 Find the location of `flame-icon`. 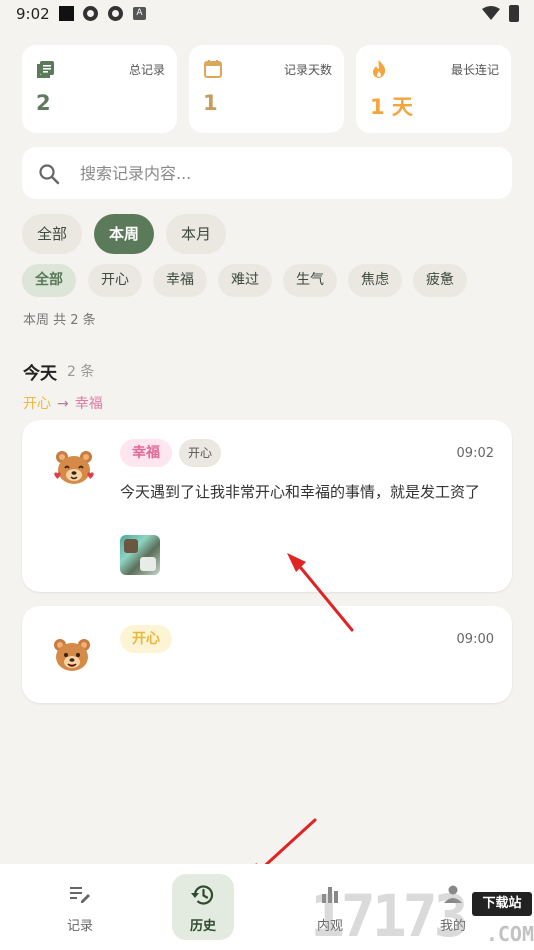

flame-icon is located at coordinates (379, 69).